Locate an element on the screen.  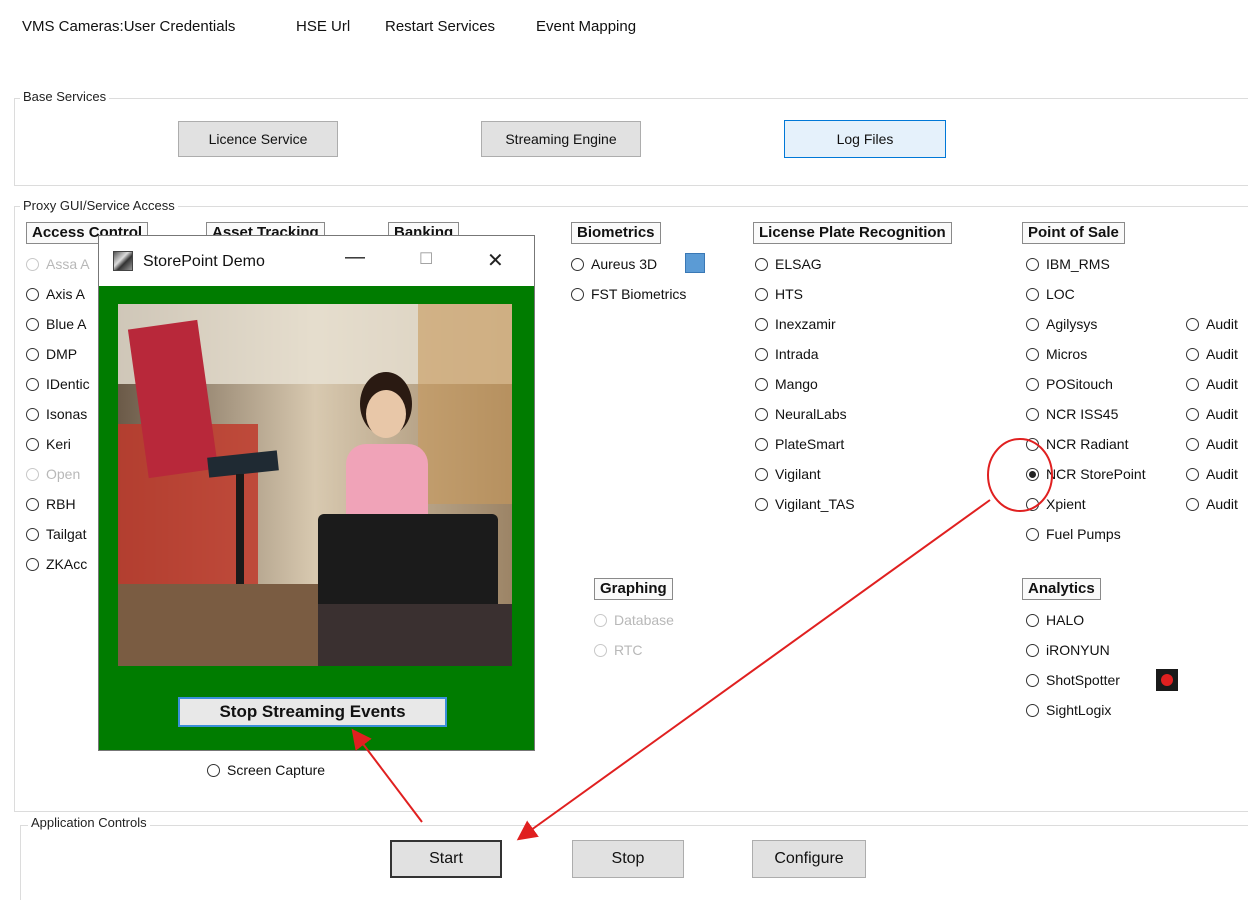
radio-ironyun: iRONYUN is located at coordinates (1068, 650).